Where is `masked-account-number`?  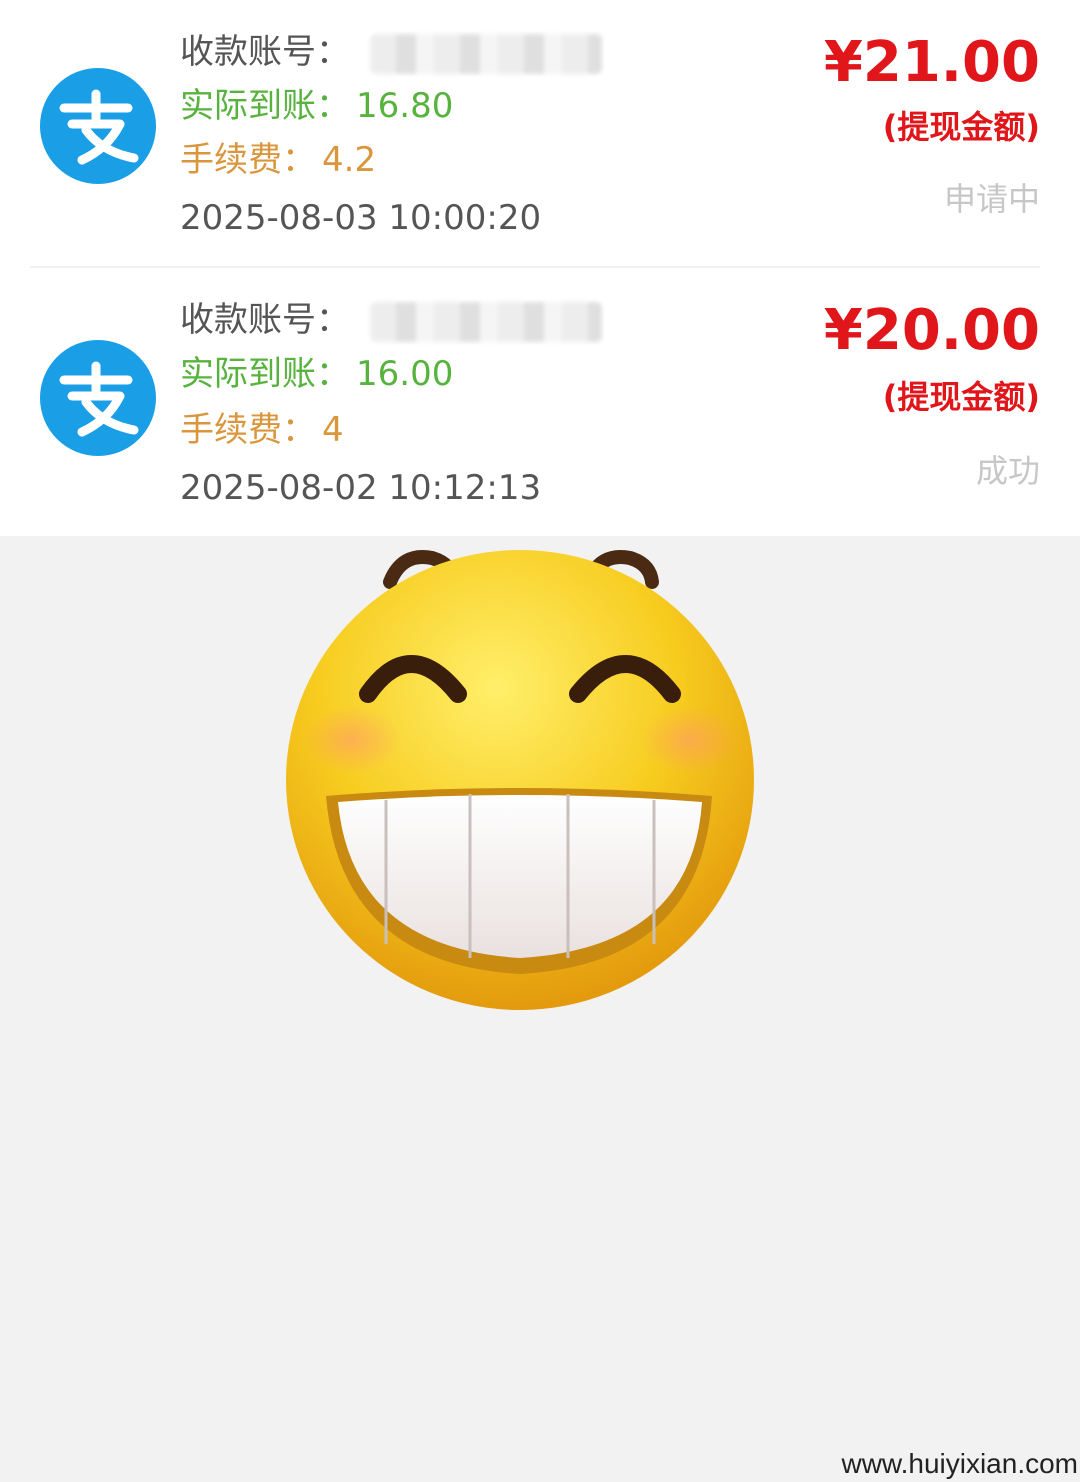
masked-account-number is located at coordinates (486, 321).